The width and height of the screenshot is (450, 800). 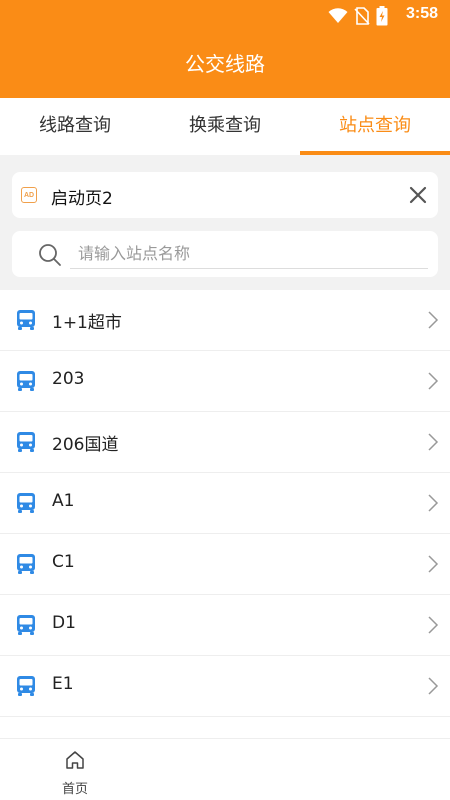 I want to click on station-name: A1, so click(x=63, y=501).